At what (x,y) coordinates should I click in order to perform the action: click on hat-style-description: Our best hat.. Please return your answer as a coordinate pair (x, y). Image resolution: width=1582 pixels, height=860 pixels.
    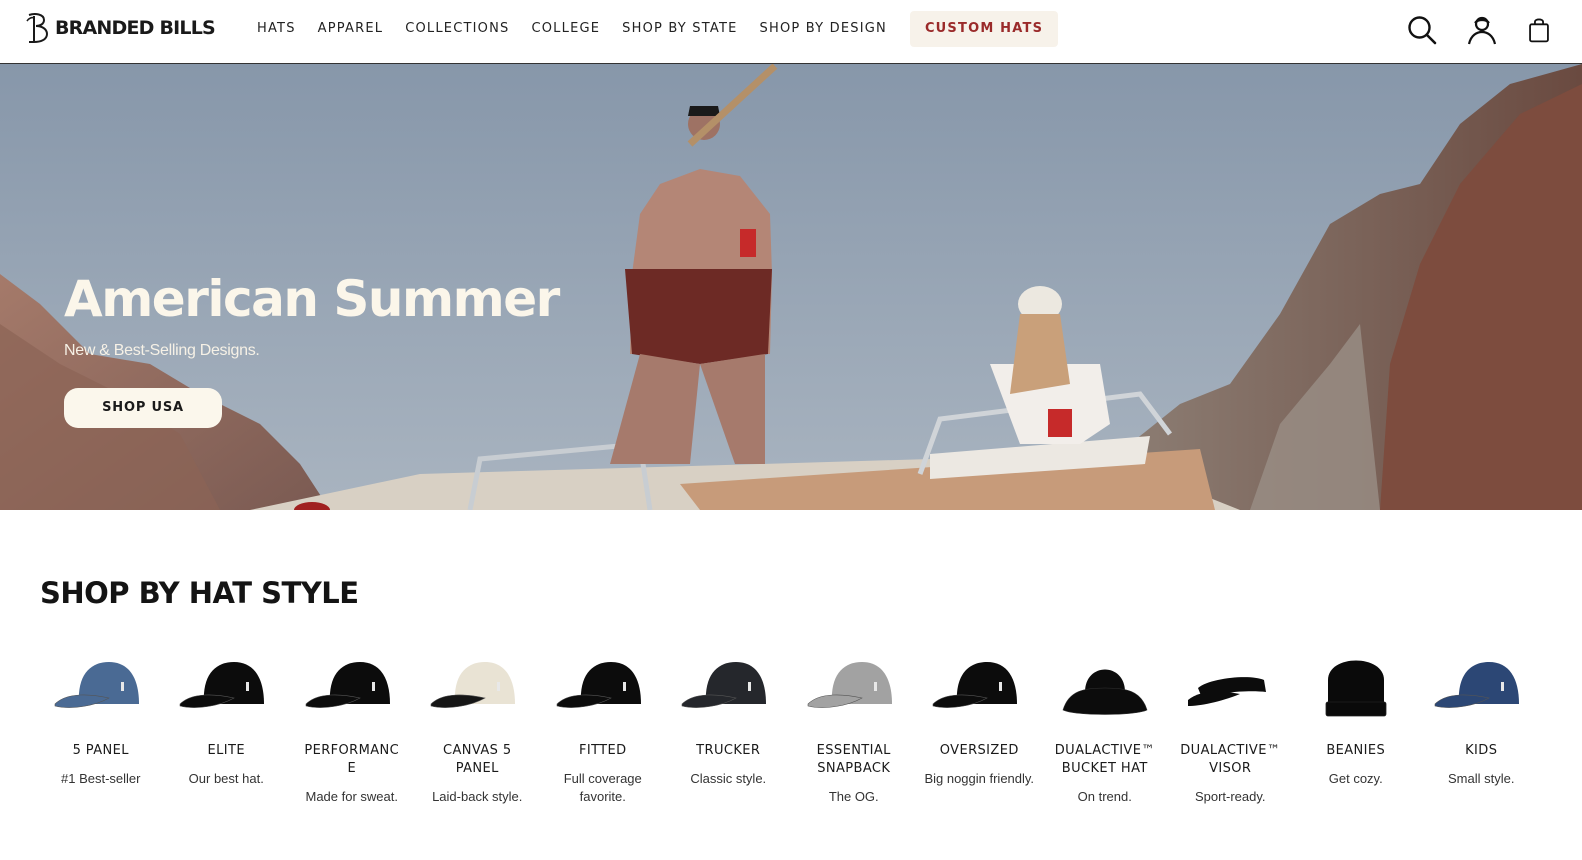
    Looking at the image, I should click on (226, 778).